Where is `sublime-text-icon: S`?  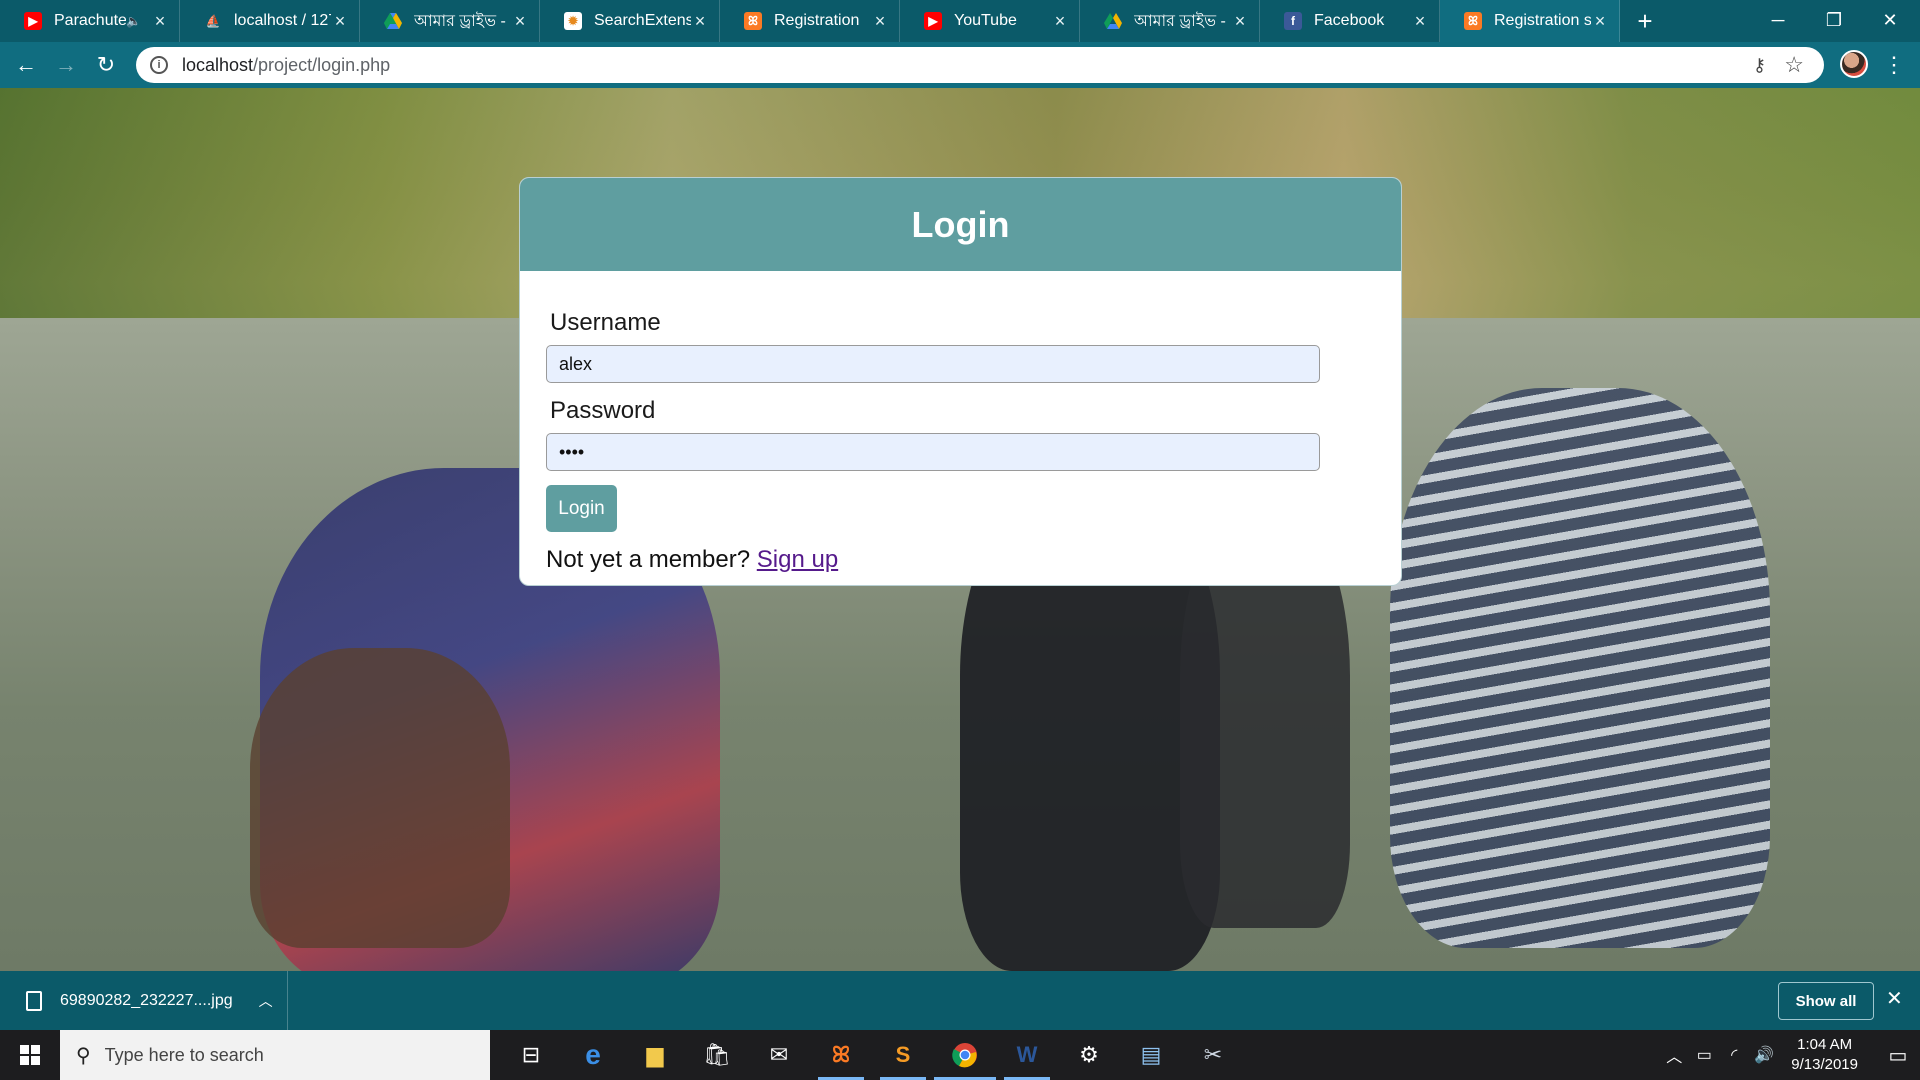
sublime-text-icon: S is located at coordinates (903, 1055).